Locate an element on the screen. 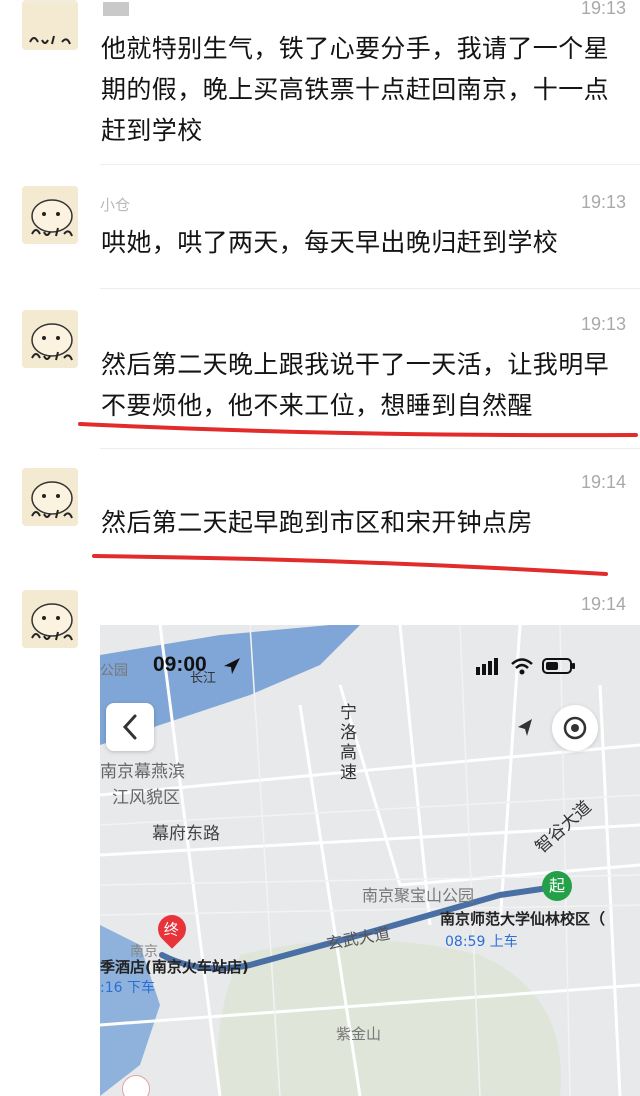 The height and width of the screenshot is (1096, 640). locate-icon is located at coordinates (575, 728).